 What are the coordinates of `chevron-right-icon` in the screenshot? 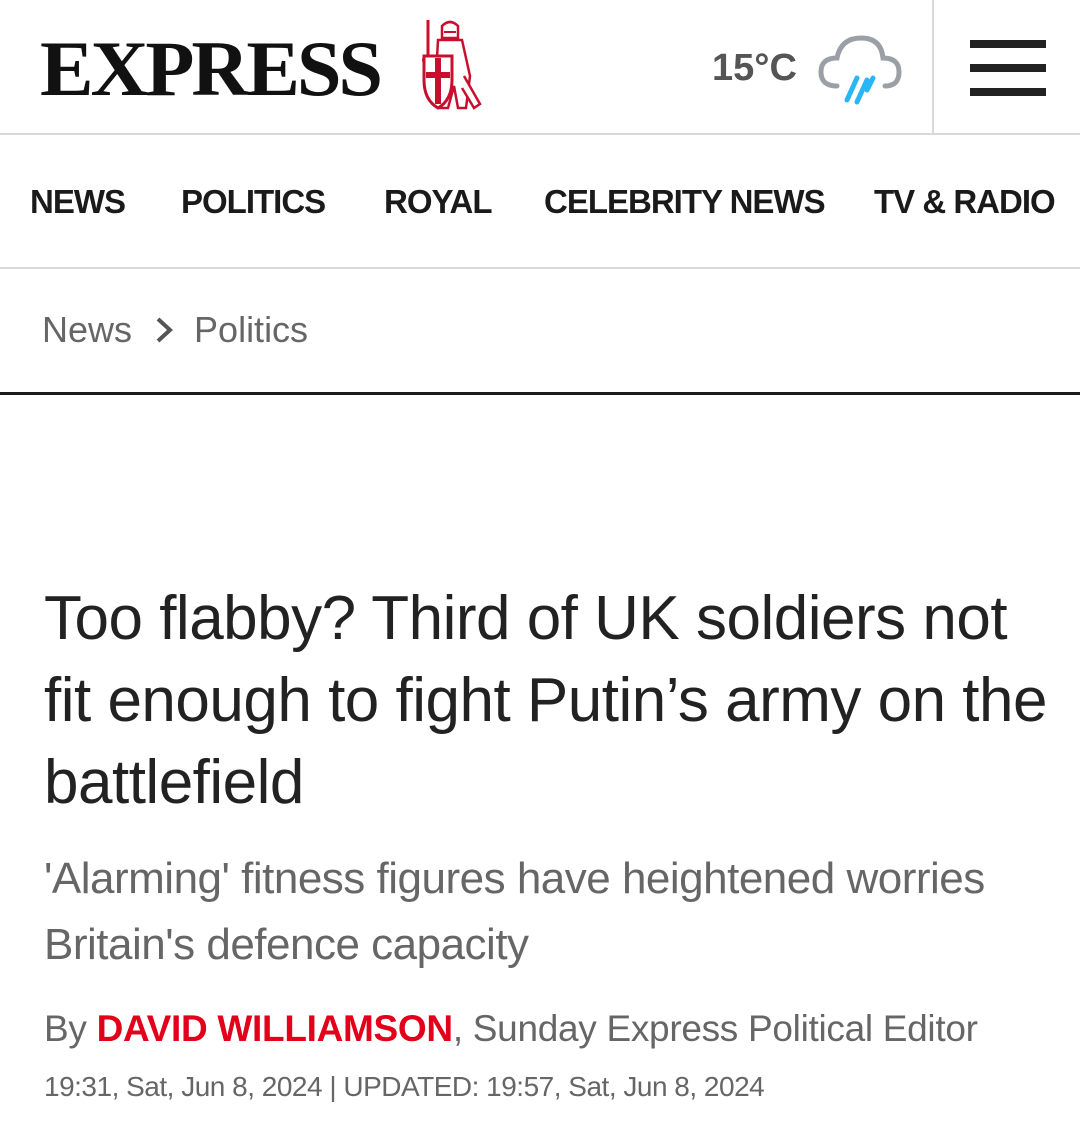 It's located at (164, 330).